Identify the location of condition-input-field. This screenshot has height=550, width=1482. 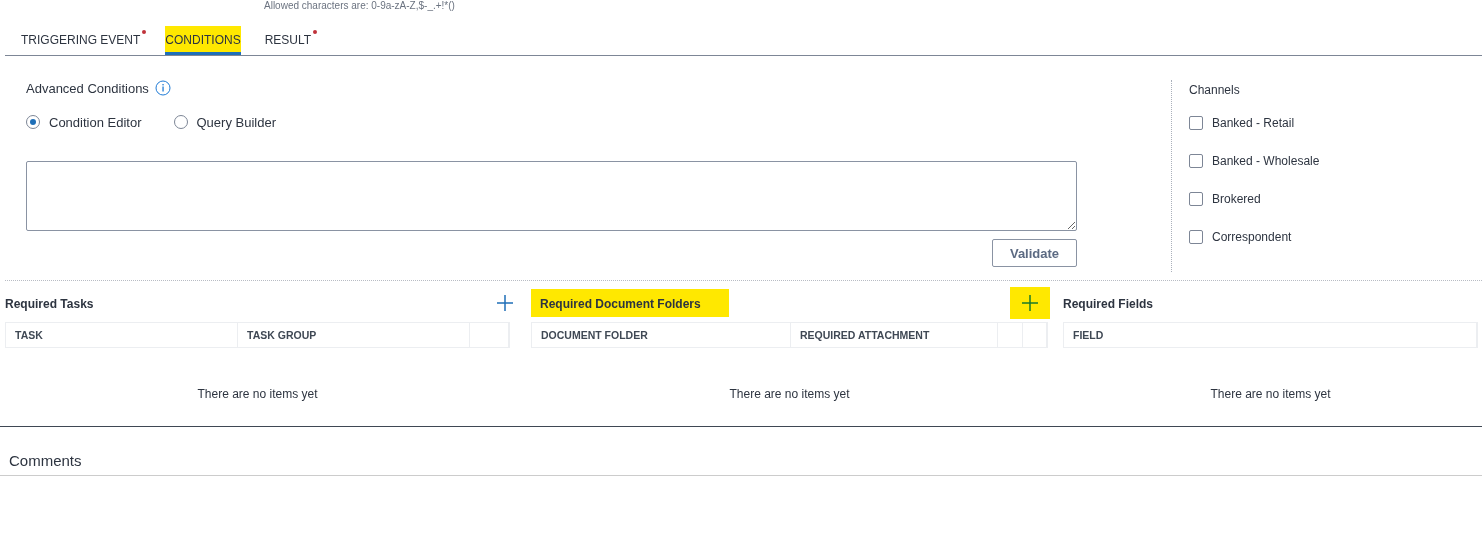
(551, 196).